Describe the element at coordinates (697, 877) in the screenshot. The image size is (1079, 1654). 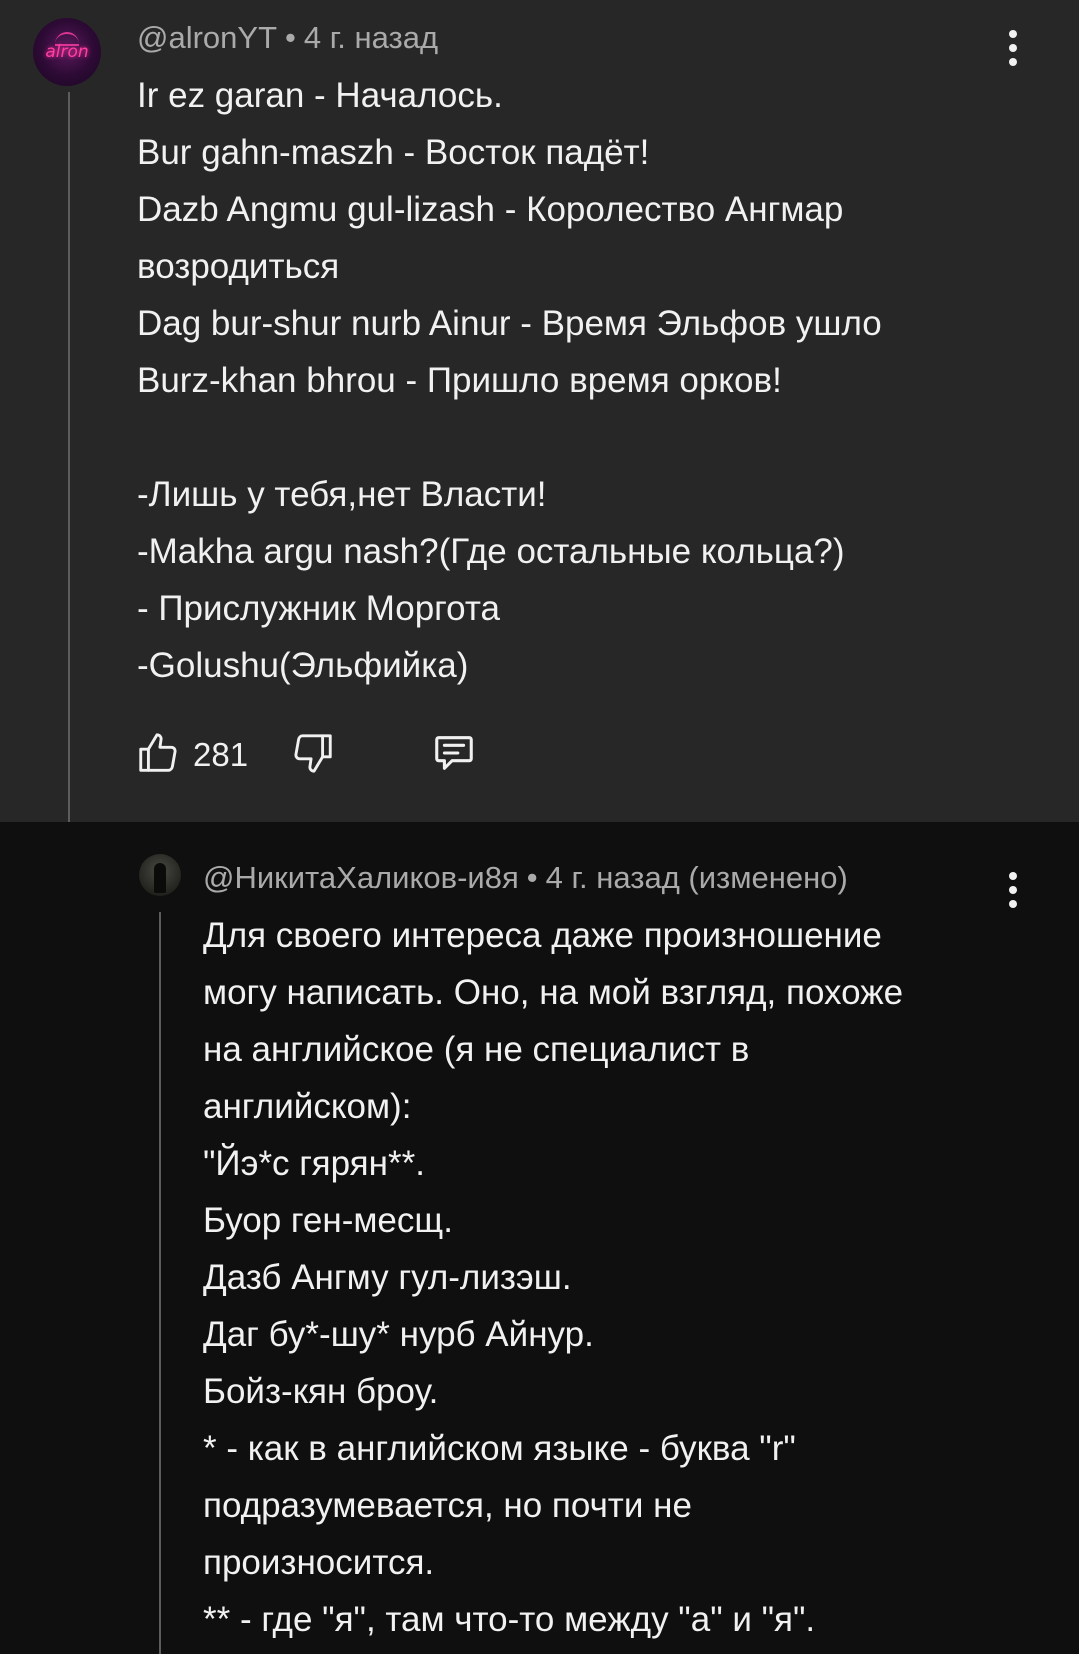
I see `comment-time: 4 г. назад (изменено)` at that location.